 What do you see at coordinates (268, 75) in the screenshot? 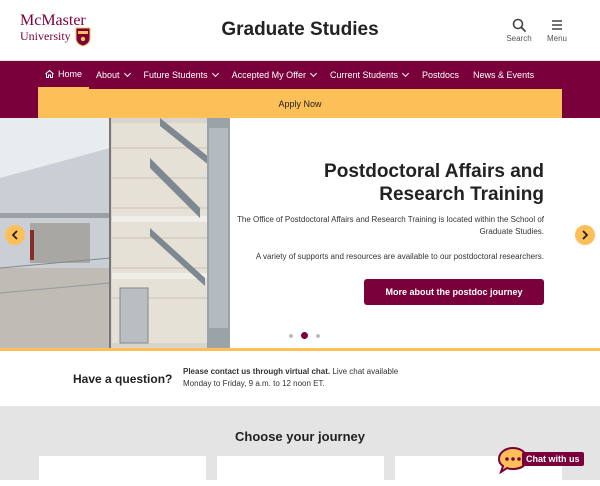
I see `nav-item-label: Accepted My Offer` at bounding box center [268, 75].